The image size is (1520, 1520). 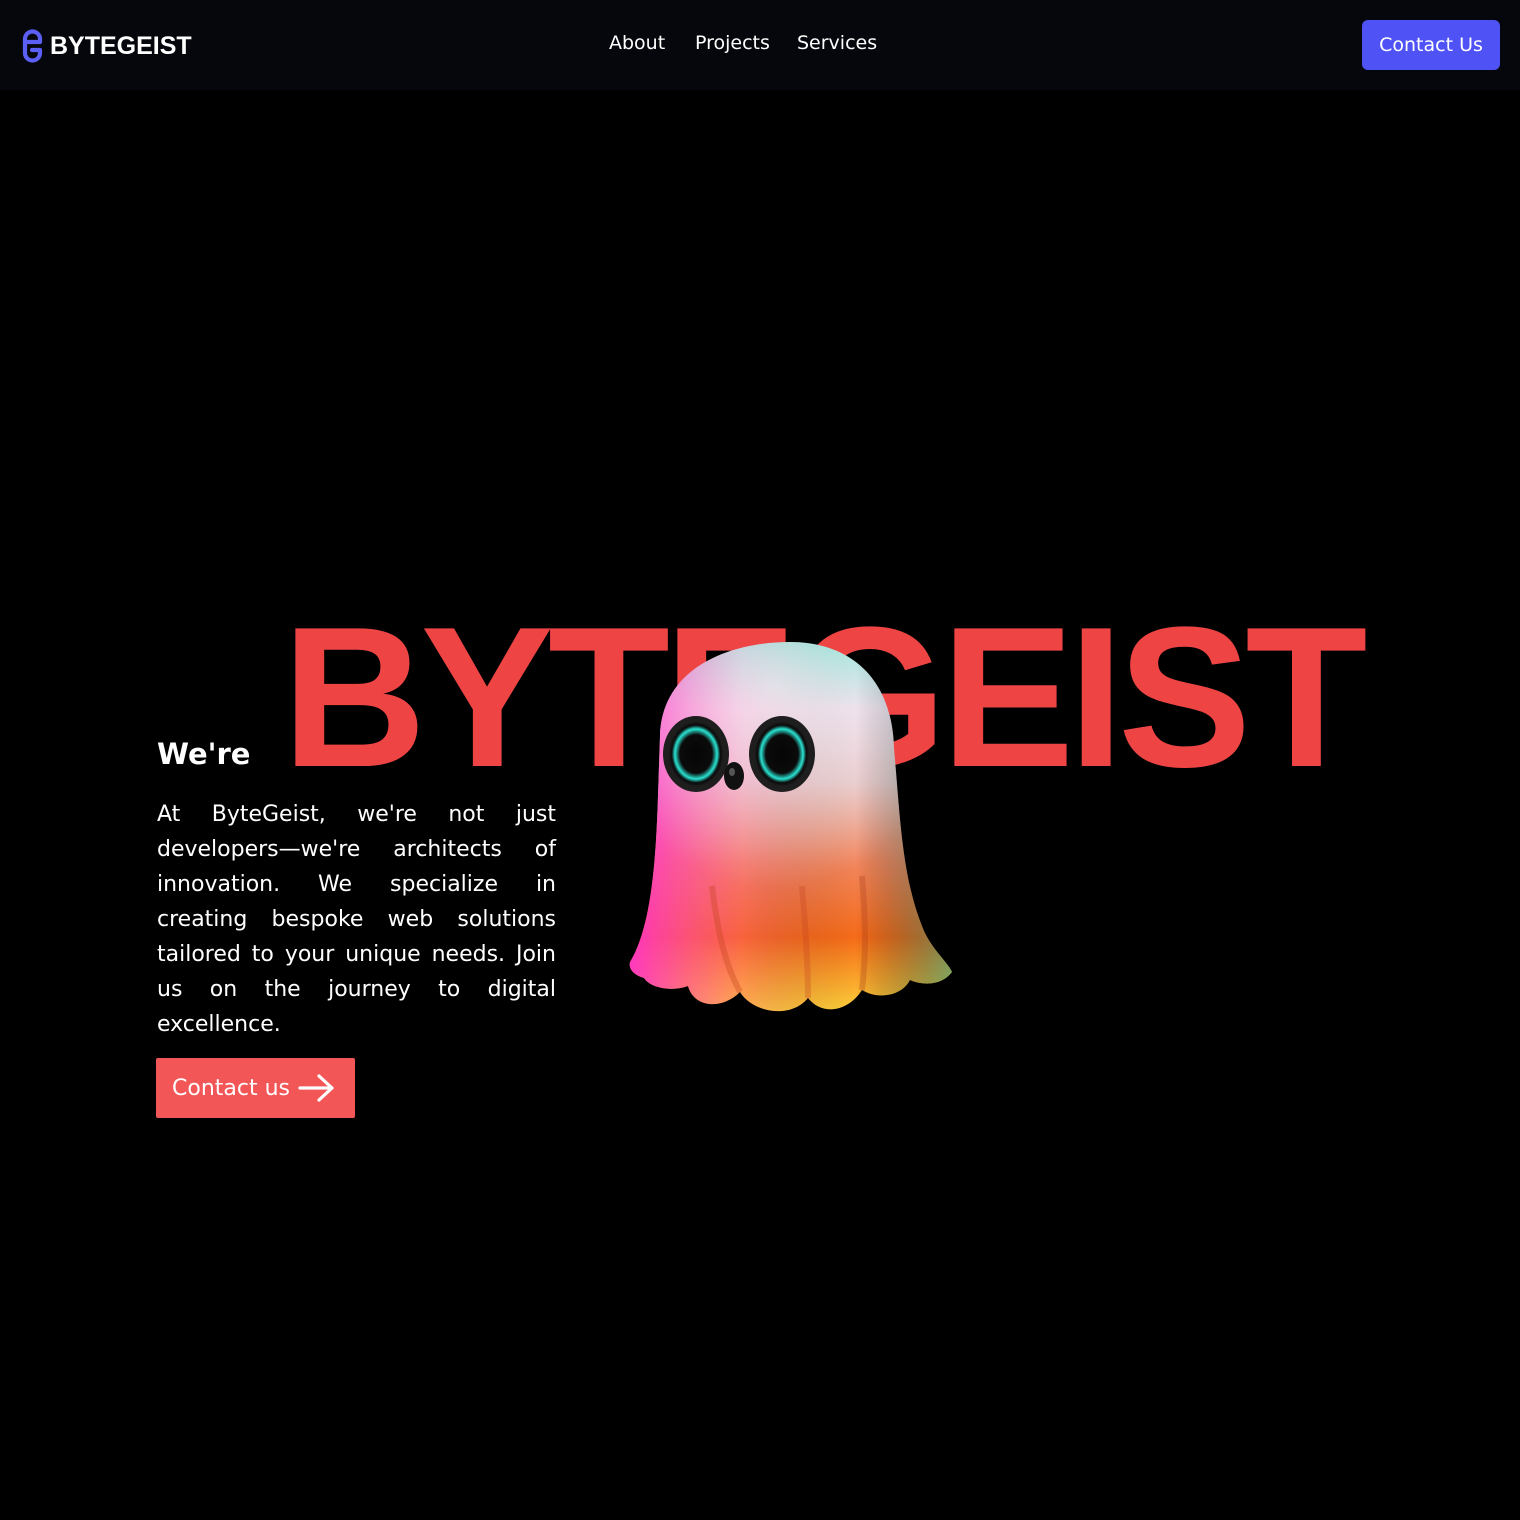 What do you see at coordinates (204, 754) in the screenshot?
I see `hero-prefix: We're` at bounding box center [204, 754].